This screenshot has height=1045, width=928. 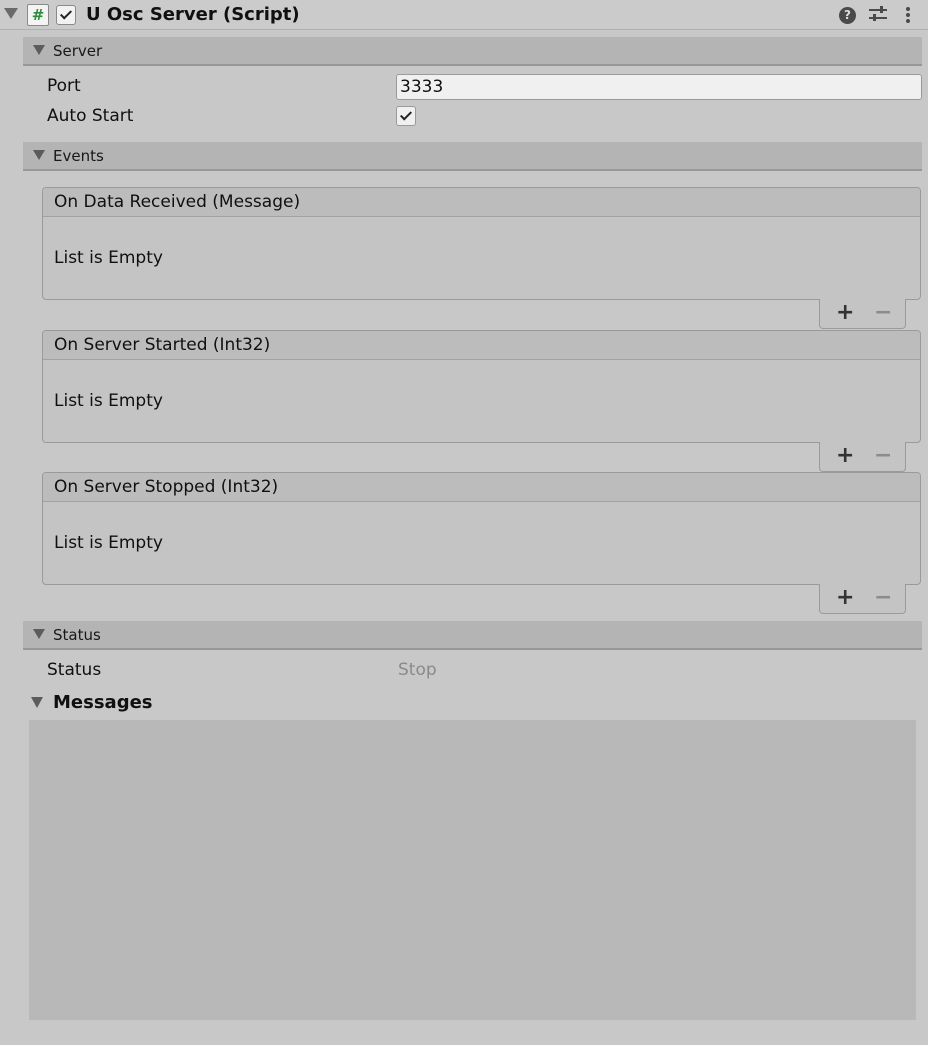 I want to click on auto-start-label: Auto Start, so click(x=90, y=116).